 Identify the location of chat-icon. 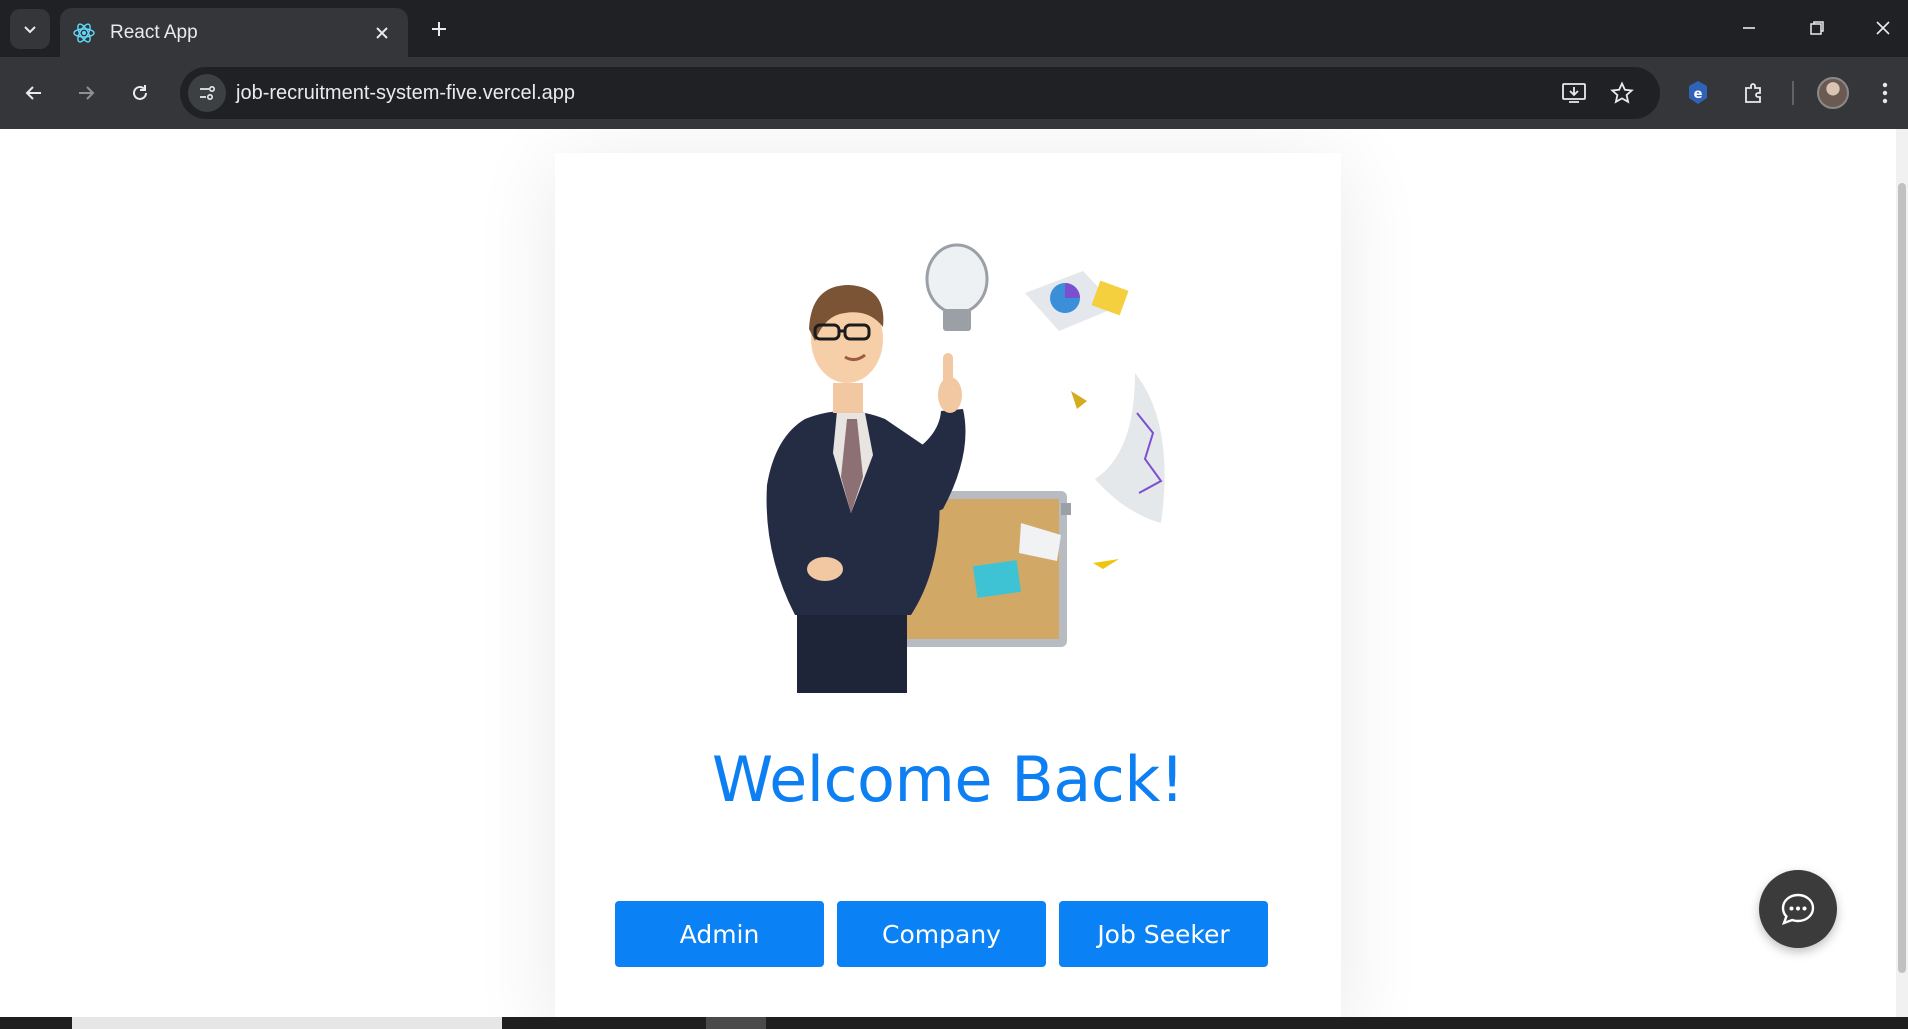
(1798, 909).